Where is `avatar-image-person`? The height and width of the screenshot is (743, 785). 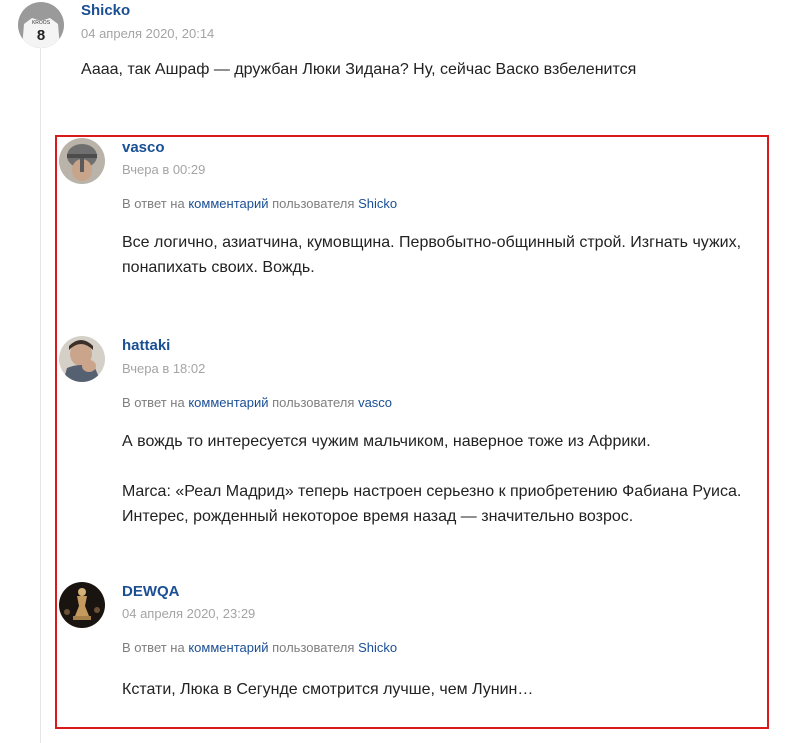 avatar-image-person is located at coordinates (82, 359).